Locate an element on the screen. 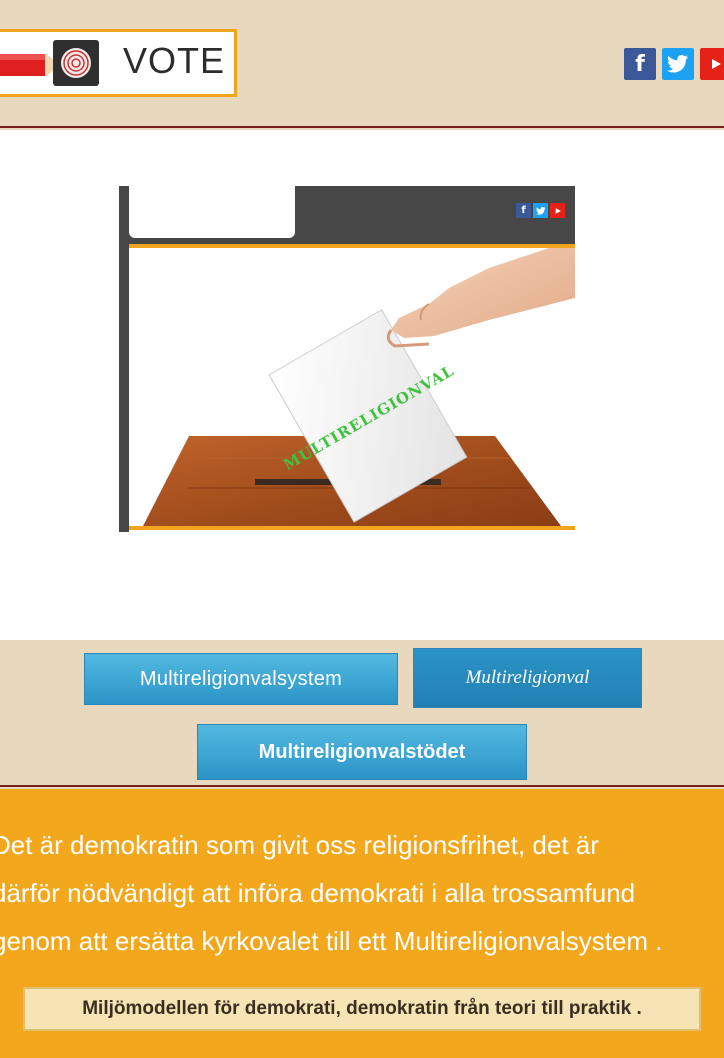  mini-social-icons: f is located at coordinates (540, 210).